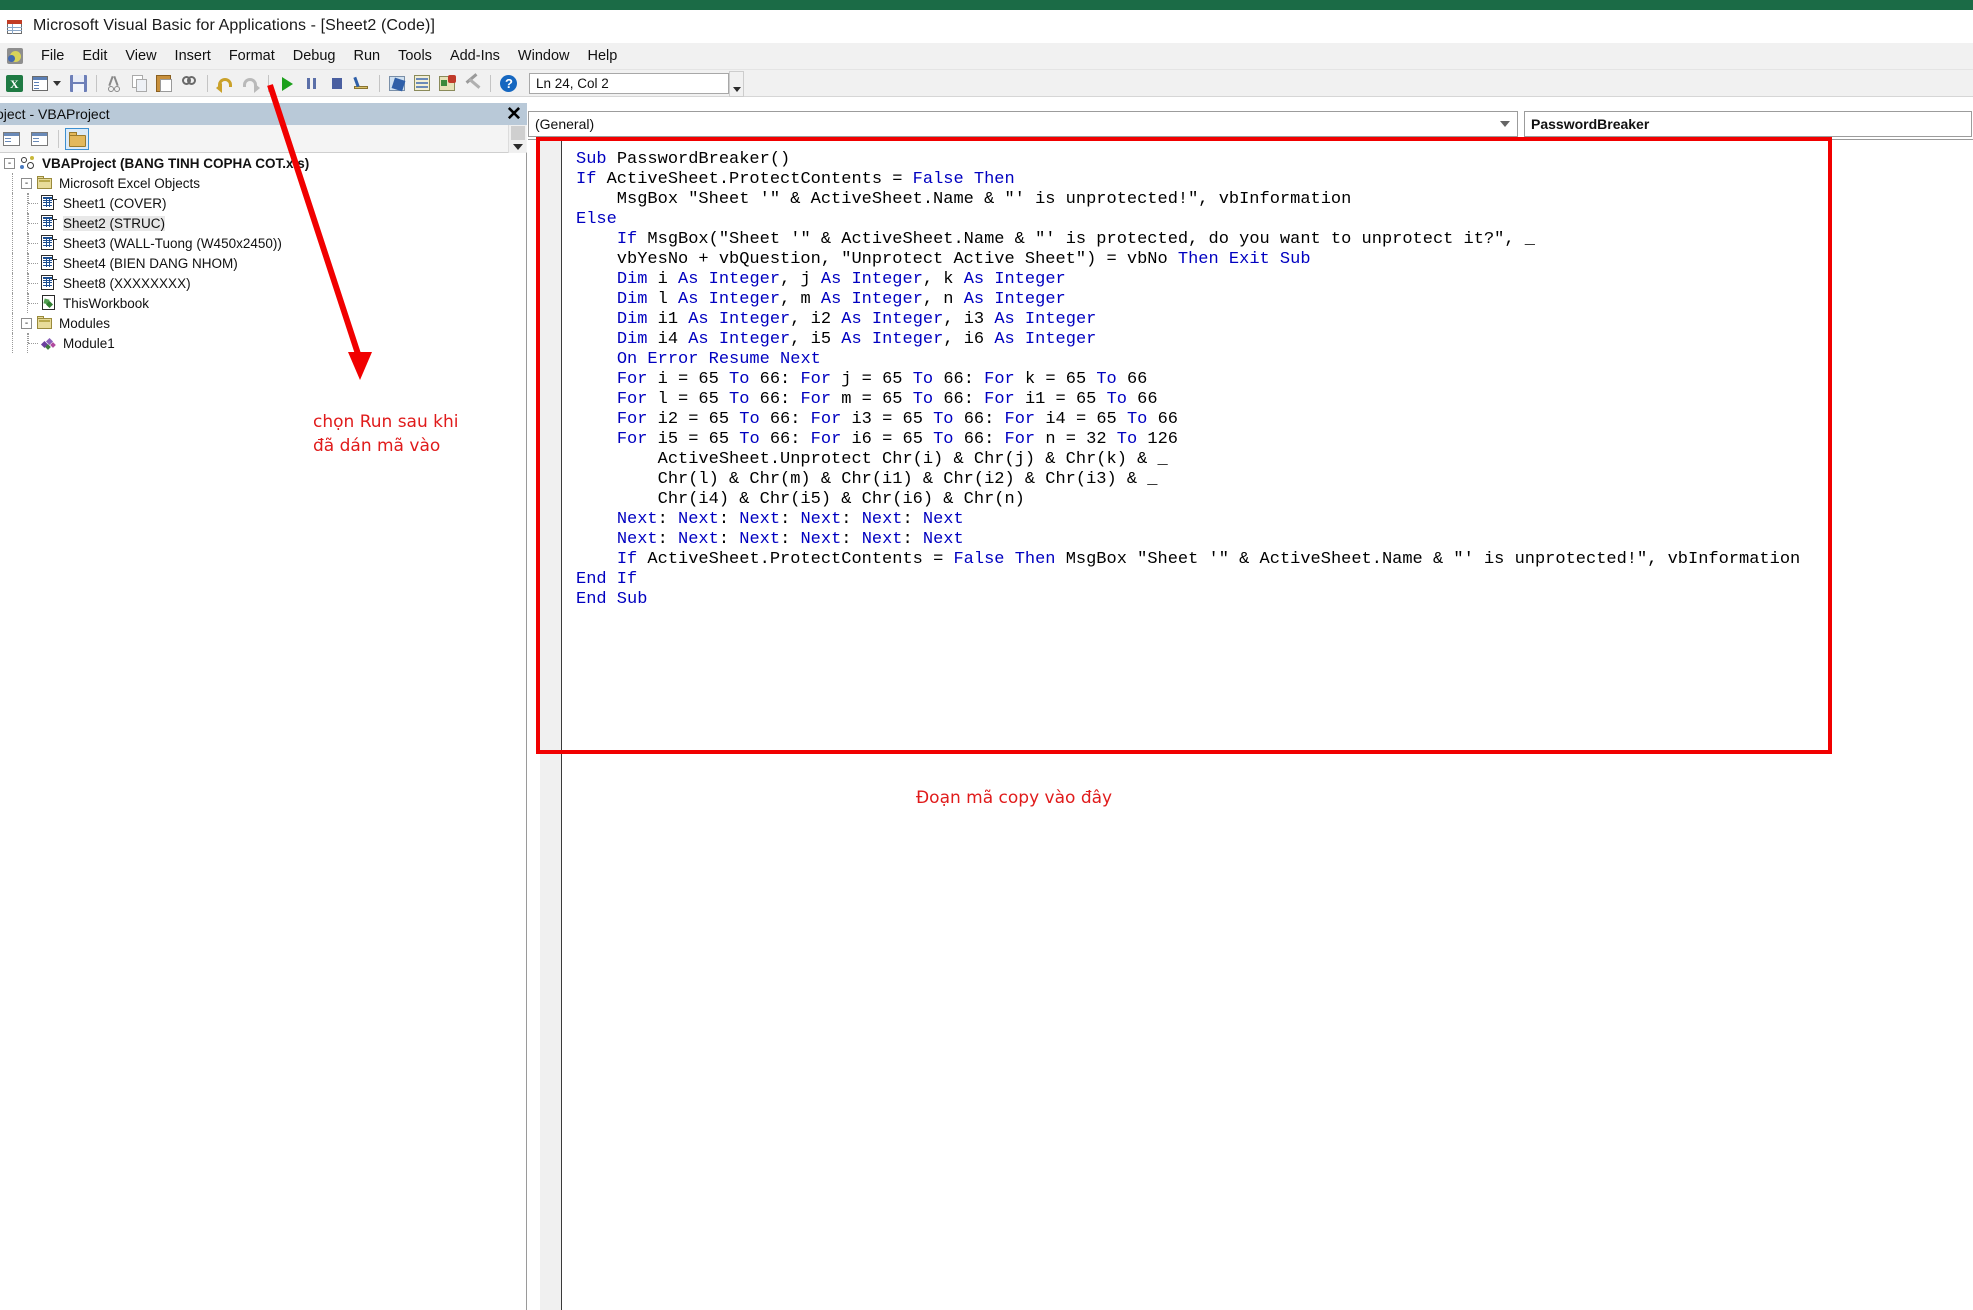 This screenshot has height=1310, width=1973. Describe the element at coordinates (1748, 124) in the screenshot. I see `procedure-dropdown: PasswordBreaker` at that location.